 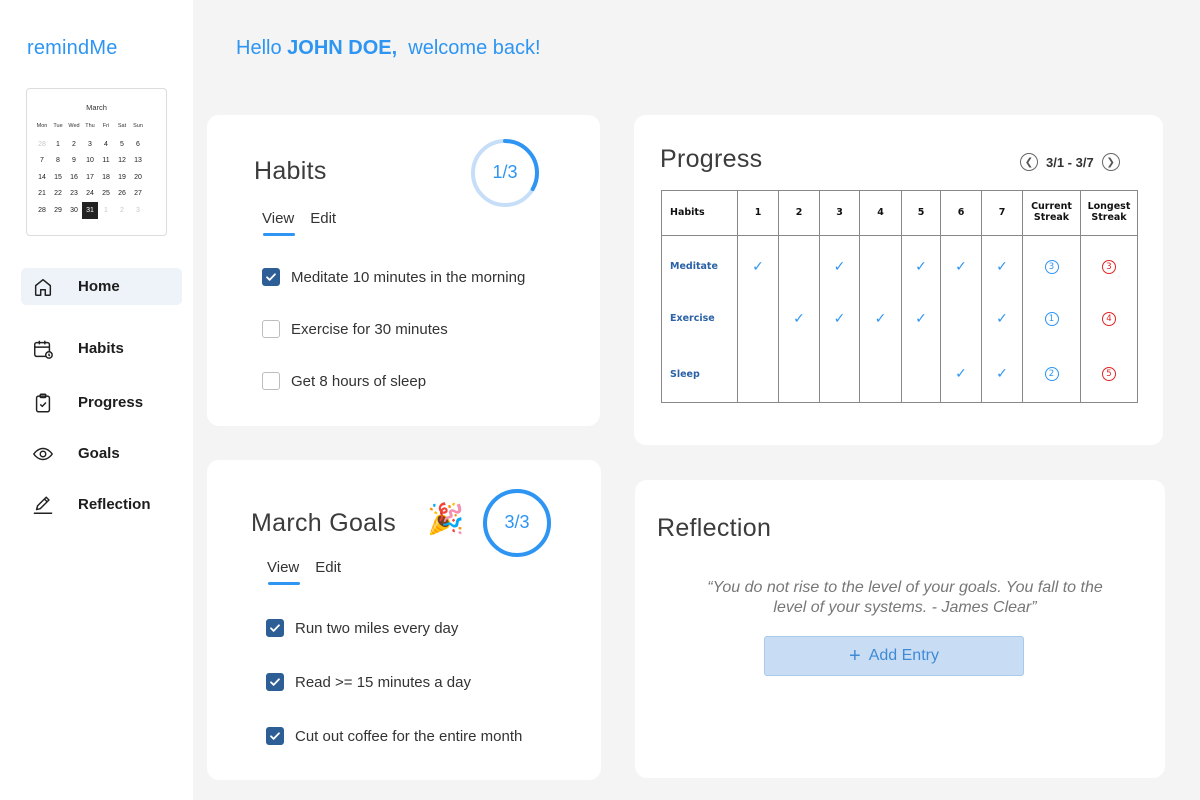 What do you see at coordinates (74, 161) in the screenshot?
I see `calendar-day: 9` at bounding box center [74, 161].